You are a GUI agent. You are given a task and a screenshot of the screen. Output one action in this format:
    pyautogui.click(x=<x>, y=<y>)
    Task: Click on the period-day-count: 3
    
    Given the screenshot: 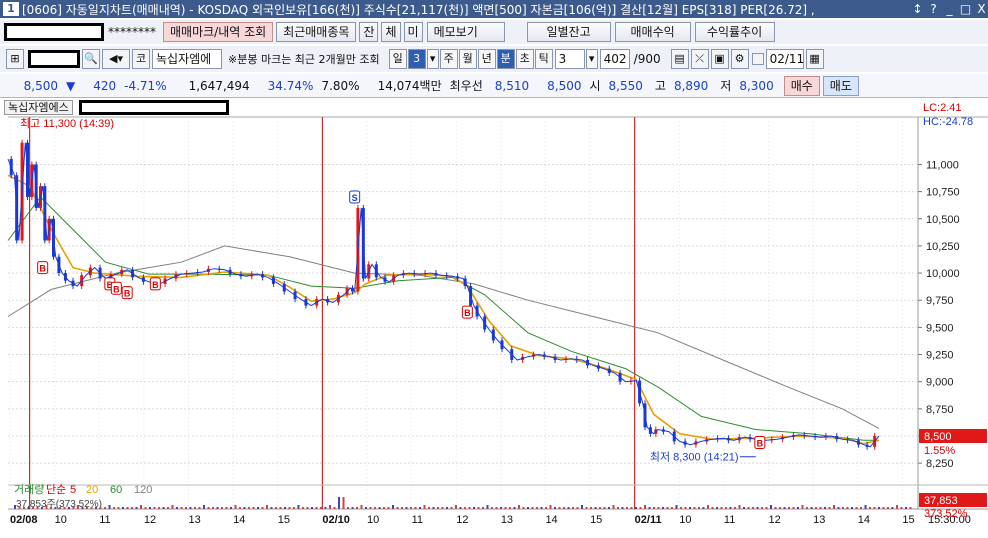 What is the action you would take?
    pyautogui.click(x=416, y=59)
    